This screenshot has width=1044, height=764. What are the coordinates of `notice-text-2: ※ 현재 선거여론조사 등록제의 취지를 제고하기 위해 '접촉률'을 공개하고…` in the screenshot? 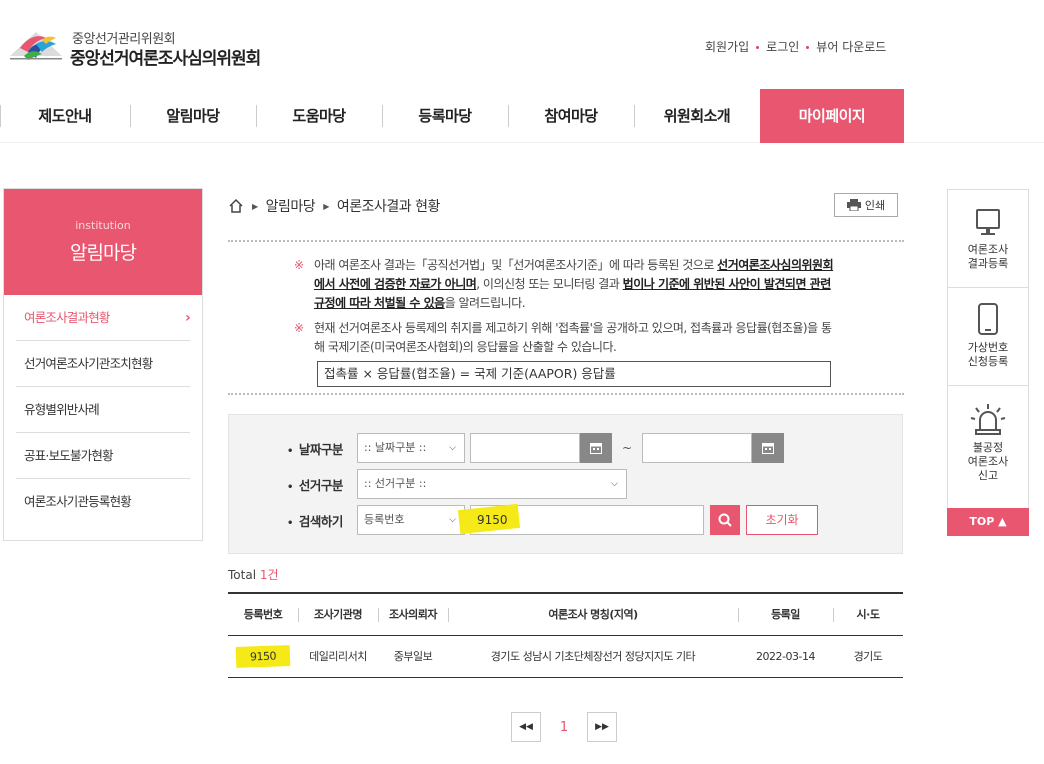 It's located at (533, 338).